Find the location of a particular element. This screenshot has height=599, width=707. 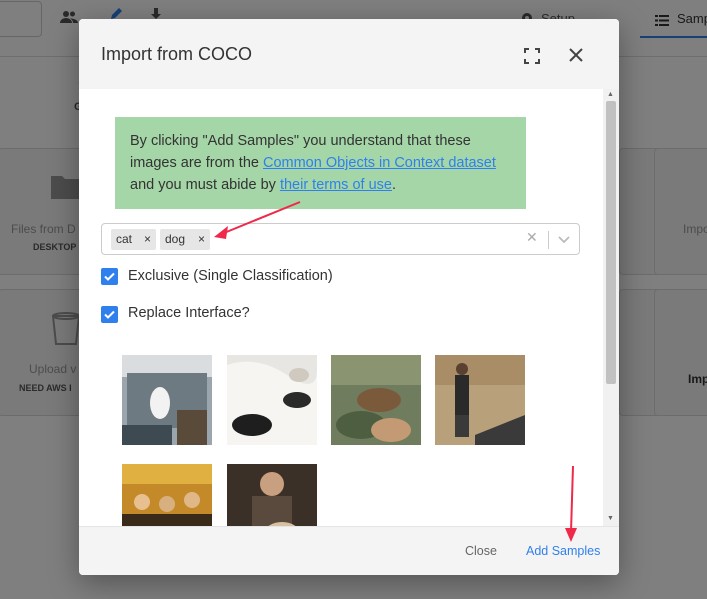

sample-image-cats-on-bed is located at coordinates (272, 400).